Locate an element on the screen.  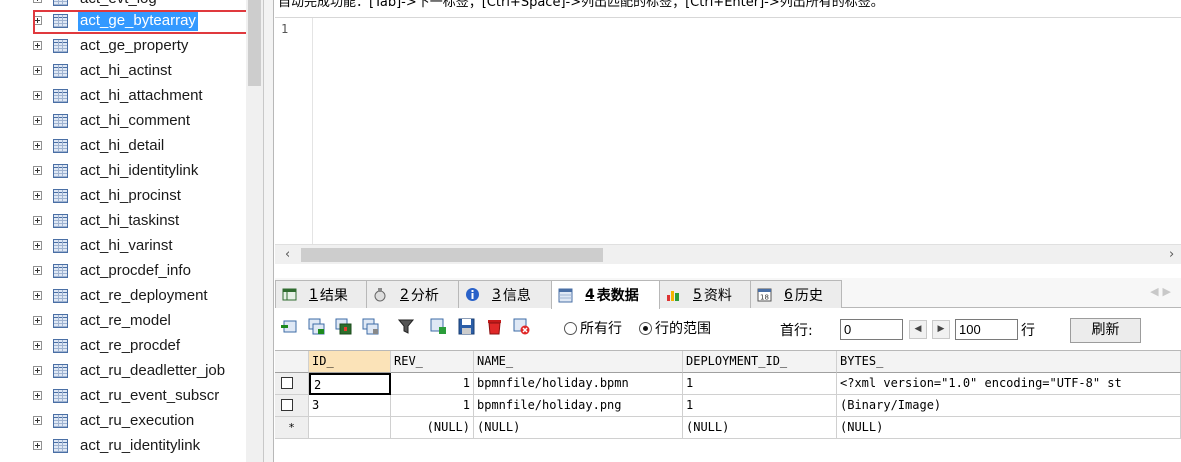
row-range-radio: 行的范围 is located at coordinates (675, 328).